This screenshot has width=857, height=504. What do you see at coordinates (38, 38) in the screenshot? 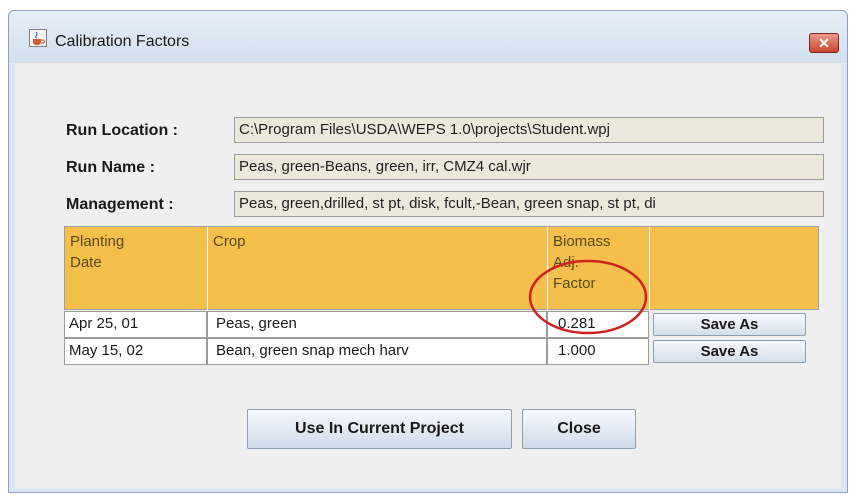
I see `java-cup-icon` at bounding box center [38, 38].